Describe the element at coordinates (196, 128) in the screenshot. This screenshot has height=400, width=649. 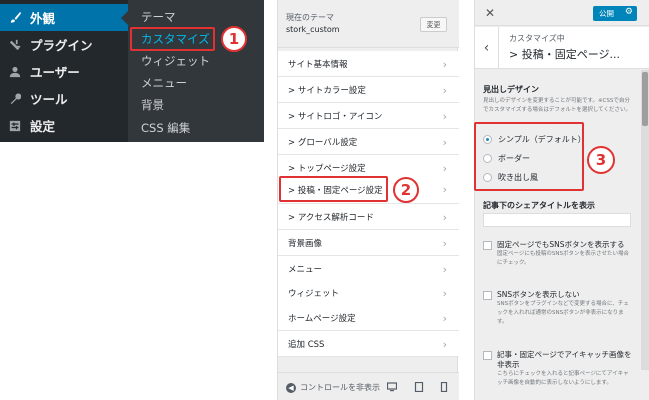
I see `submenu-css-edit: CSS 編集` at that location.